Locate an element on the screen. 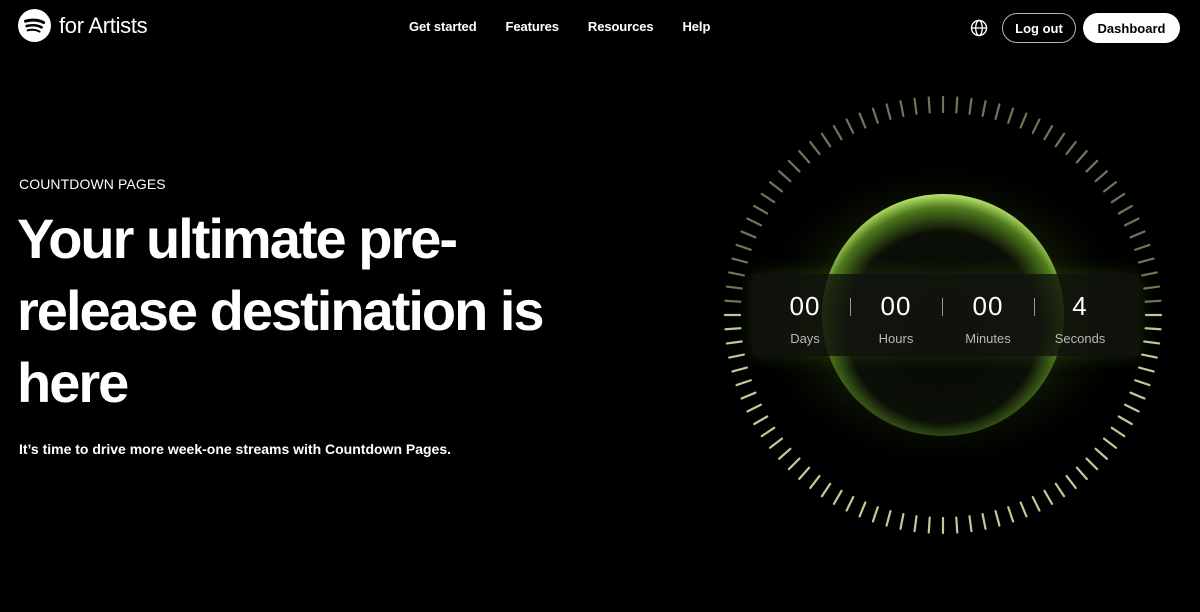 The height and width of the screenshot is (612, 1200). countdown-timer: 00 Days 00 Hours 00 Minutes 4 Seconds is located at coordinates (946, 315).